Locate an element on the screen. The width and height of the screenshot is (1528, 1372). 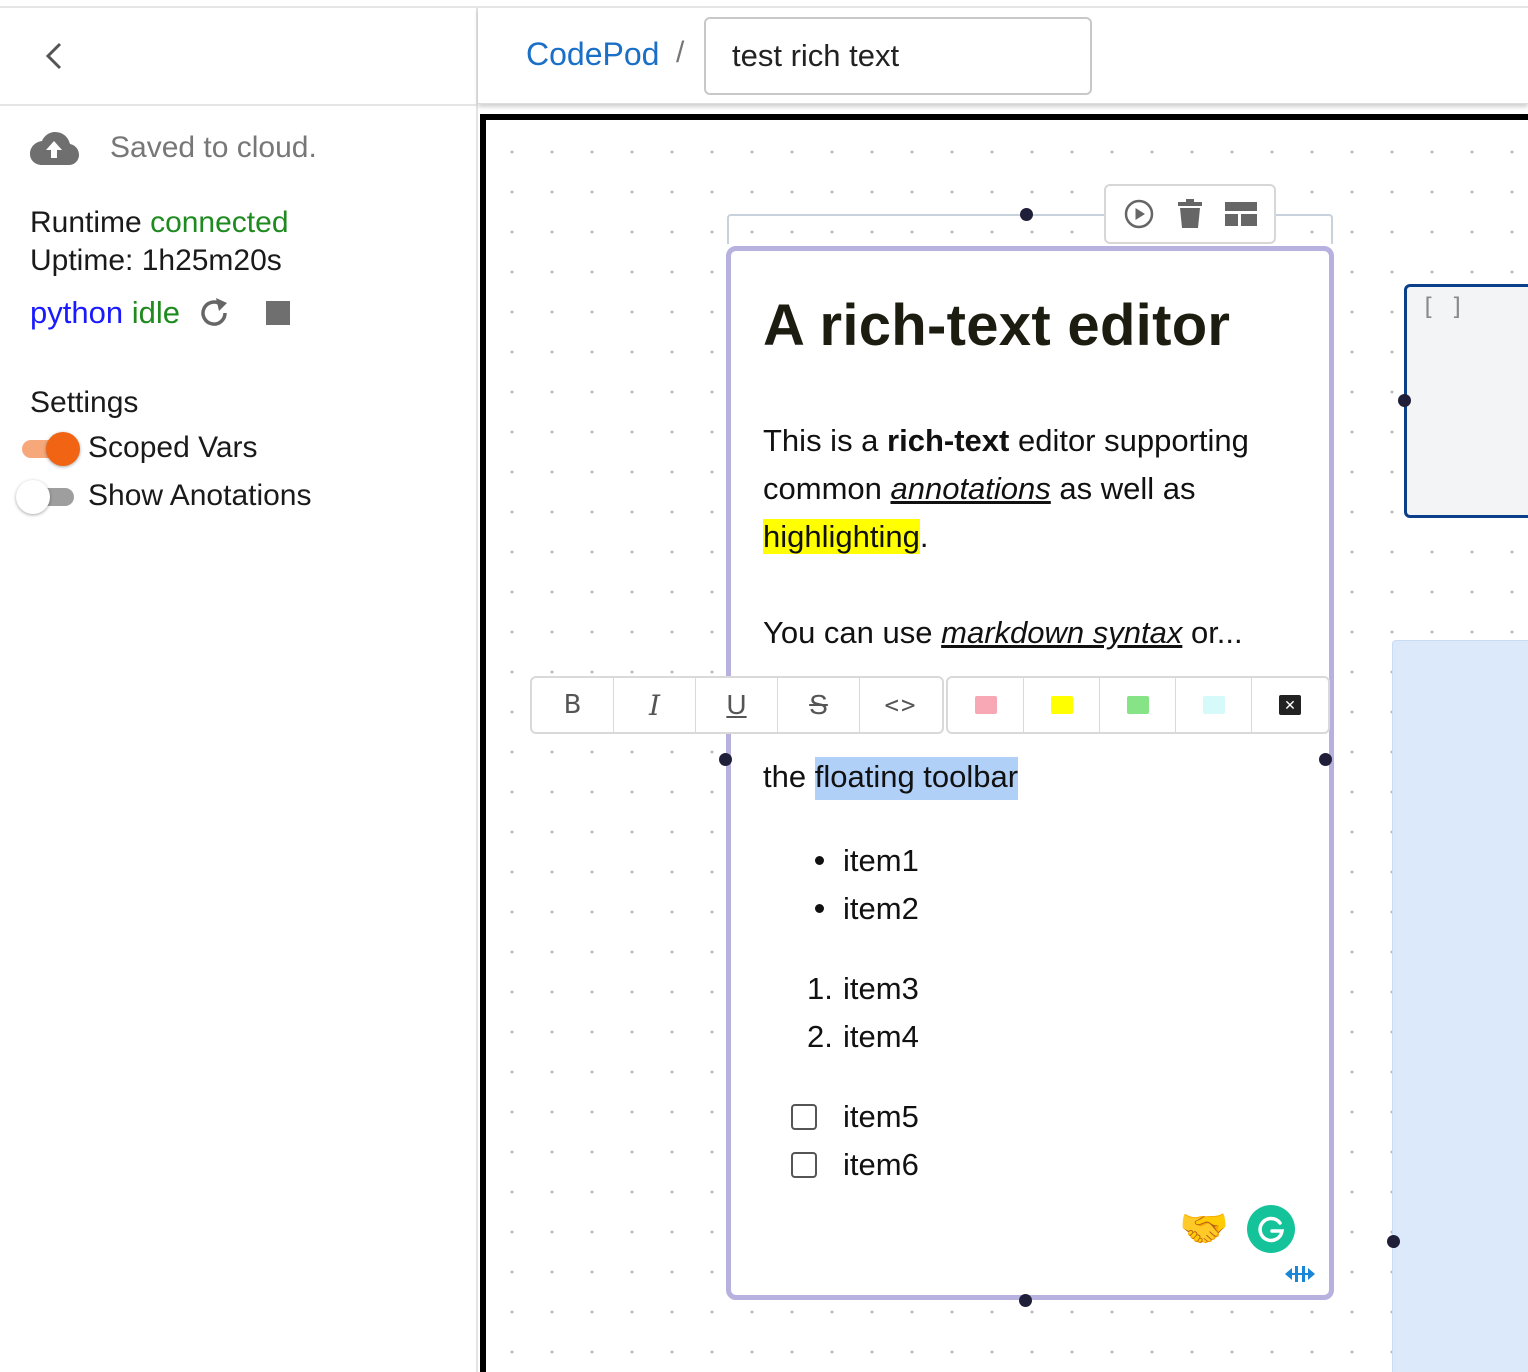
trash-icon is located at coordinates (1189, 213).